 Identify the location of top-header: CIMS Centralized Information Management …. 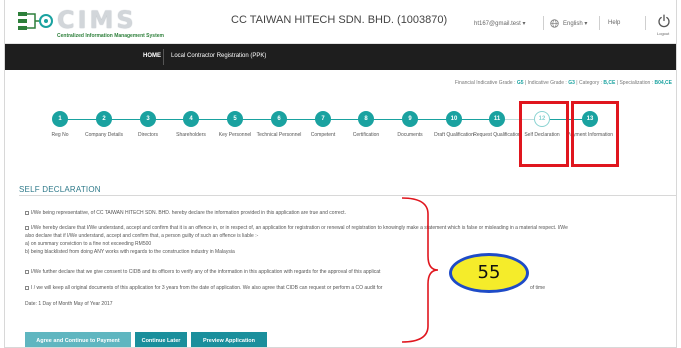
(340, 22).